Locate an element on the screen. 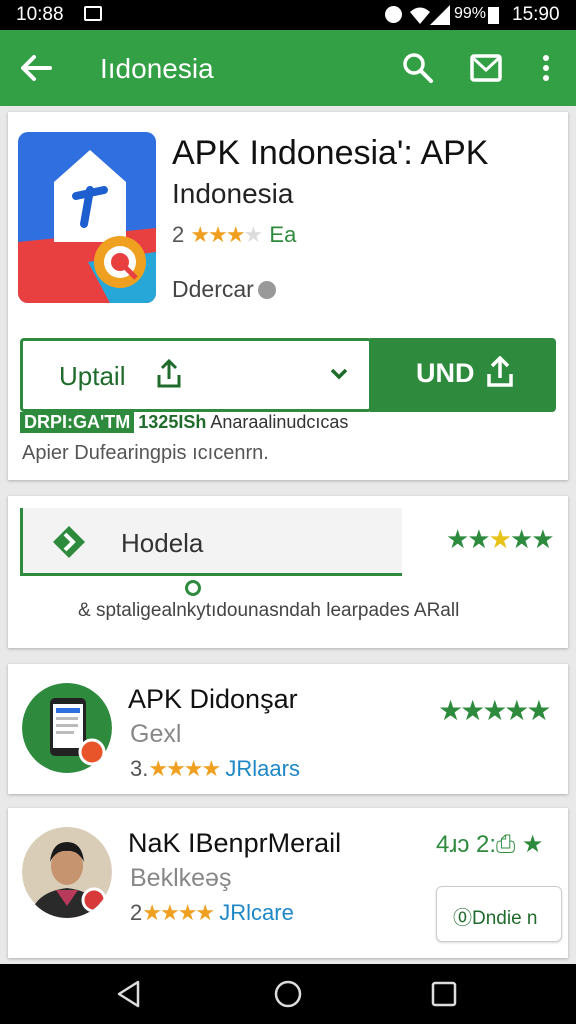 The height and width of the screenshot is (1024, 576). rating-suffix: Ea is located at coordinates (283, 234).